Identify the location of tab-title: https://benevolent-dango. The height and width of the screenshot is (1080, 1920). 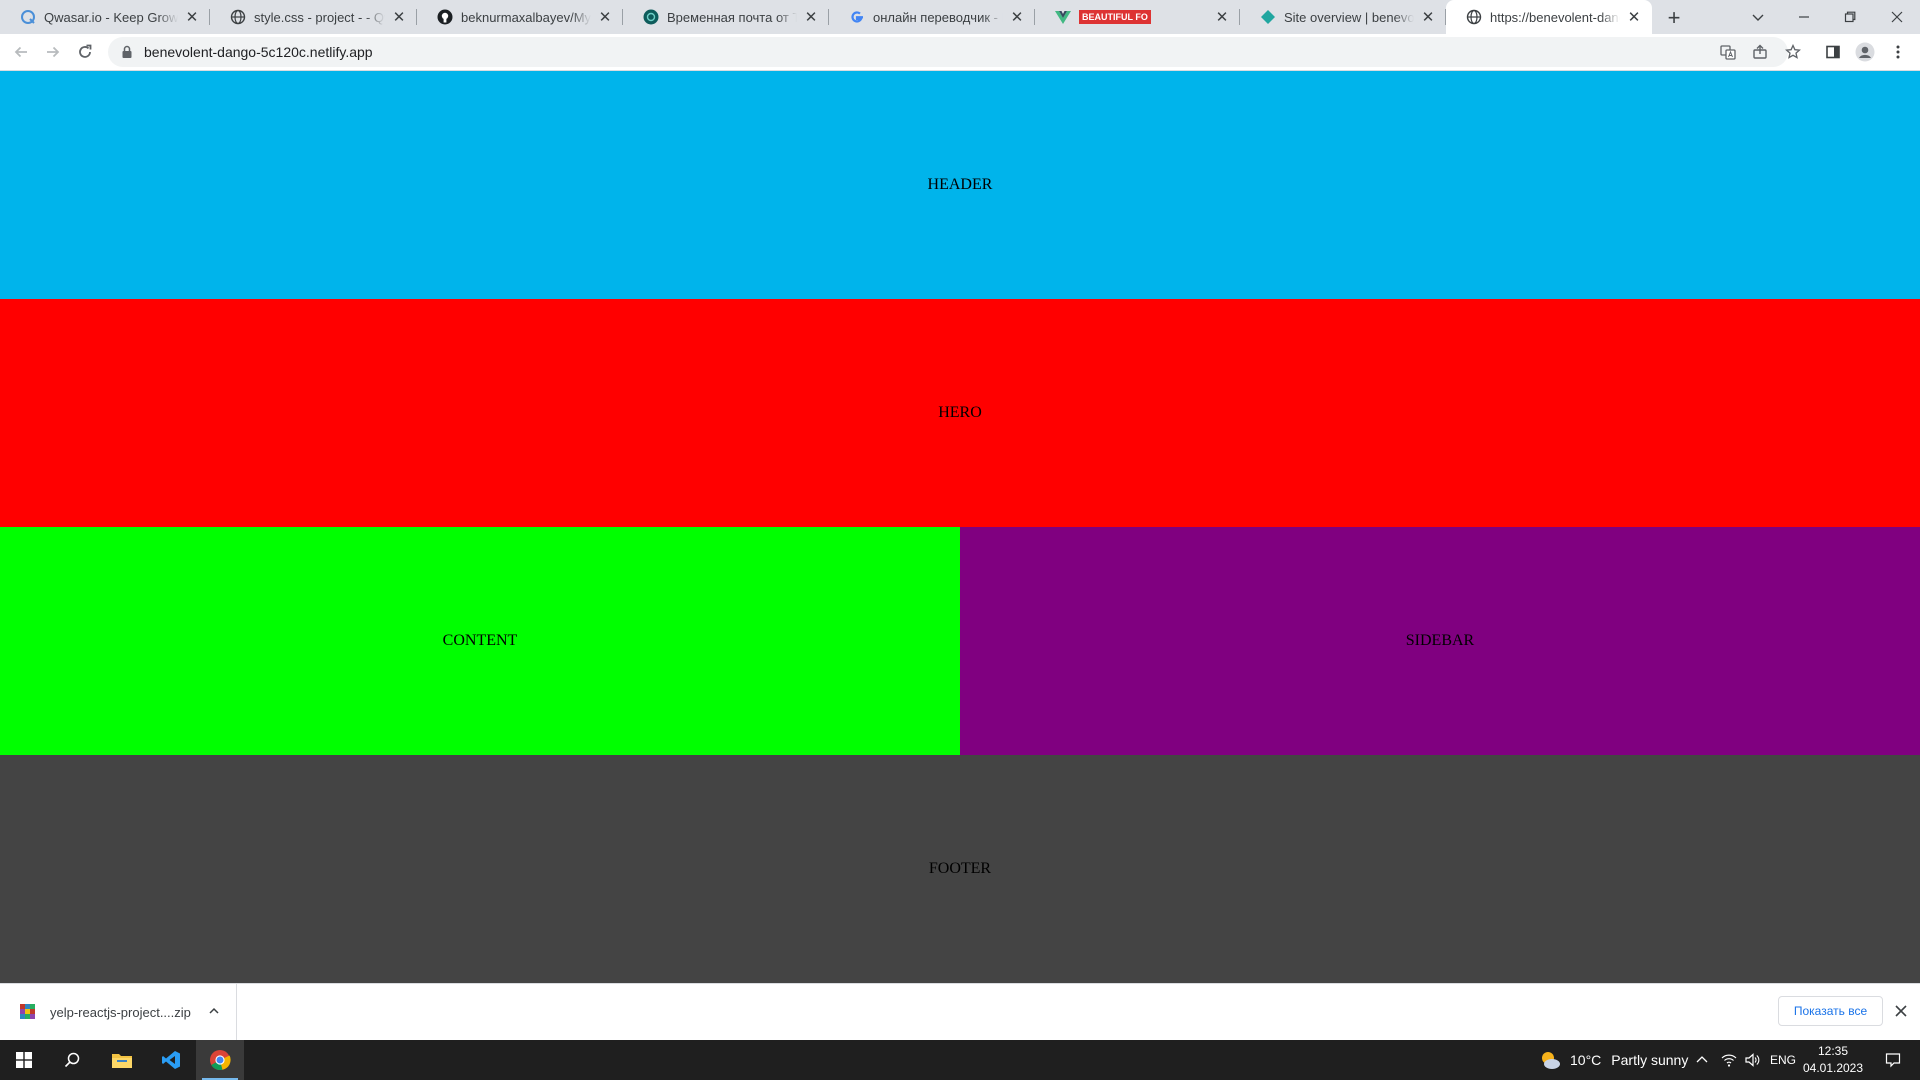
(1555, 17).